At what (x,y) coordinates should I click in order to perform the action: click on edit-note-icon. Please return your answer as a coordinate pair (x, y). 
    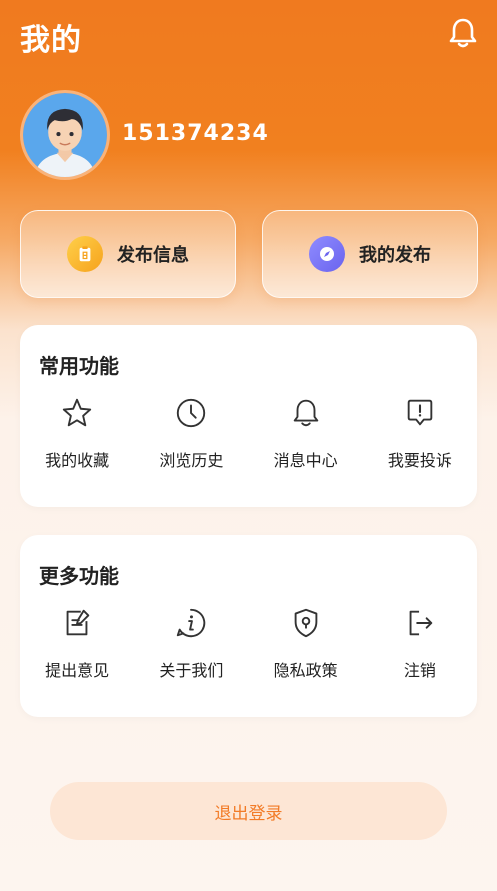
    Looking at the image, I should click on (77, 623).